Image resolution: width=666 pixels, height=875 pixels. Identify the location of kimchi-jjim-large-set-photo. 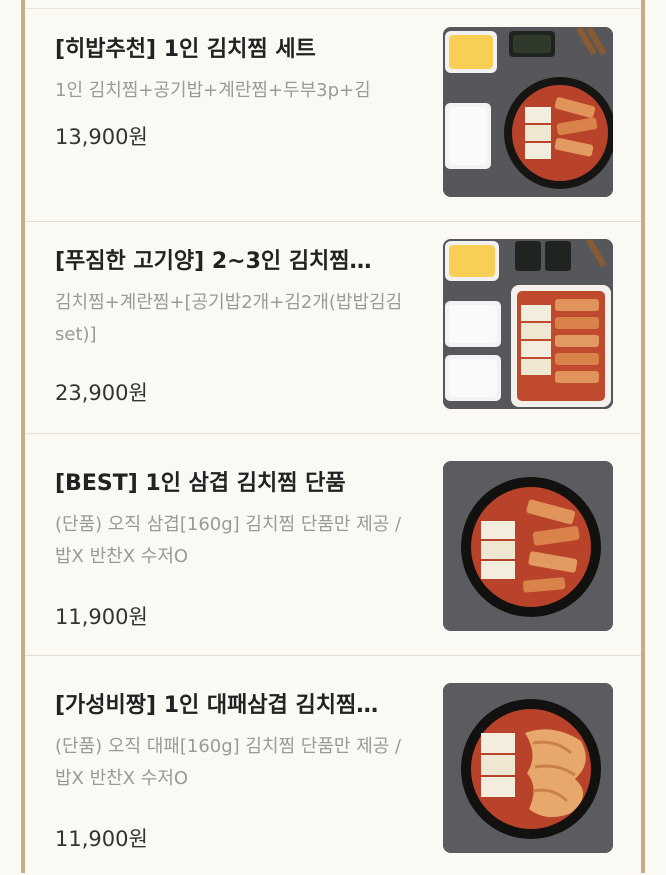
(528, 324).